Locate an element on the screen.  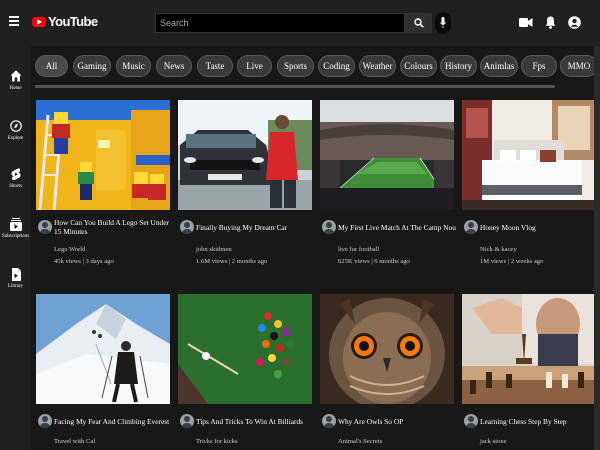
sidebar-item-label: Explore is located at coordinates (15, 138).